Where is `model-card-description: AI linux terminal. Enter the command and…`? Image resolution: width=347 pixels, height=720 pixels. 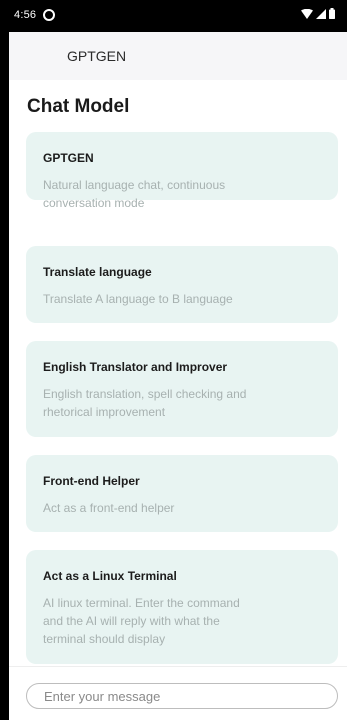 model-card-description: AI linux terminal. Enter the command and… is located at coordinates (173, 621).